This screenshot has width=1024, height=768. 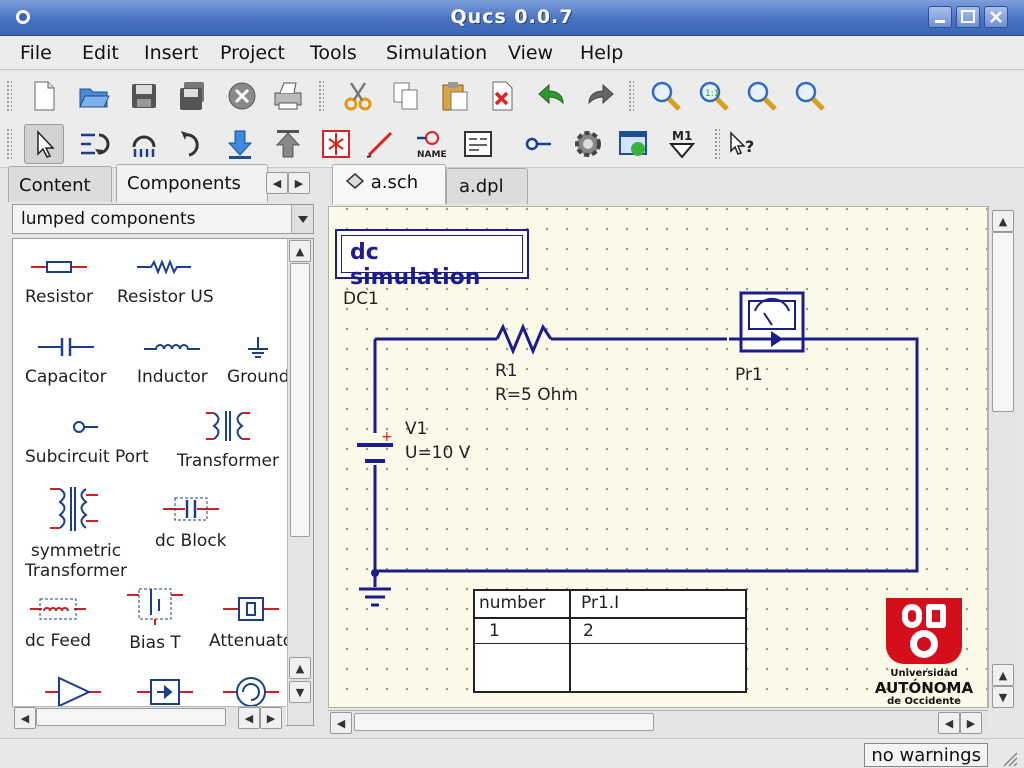 I want to click on open-folder-icon, so click(x=94, y=98).